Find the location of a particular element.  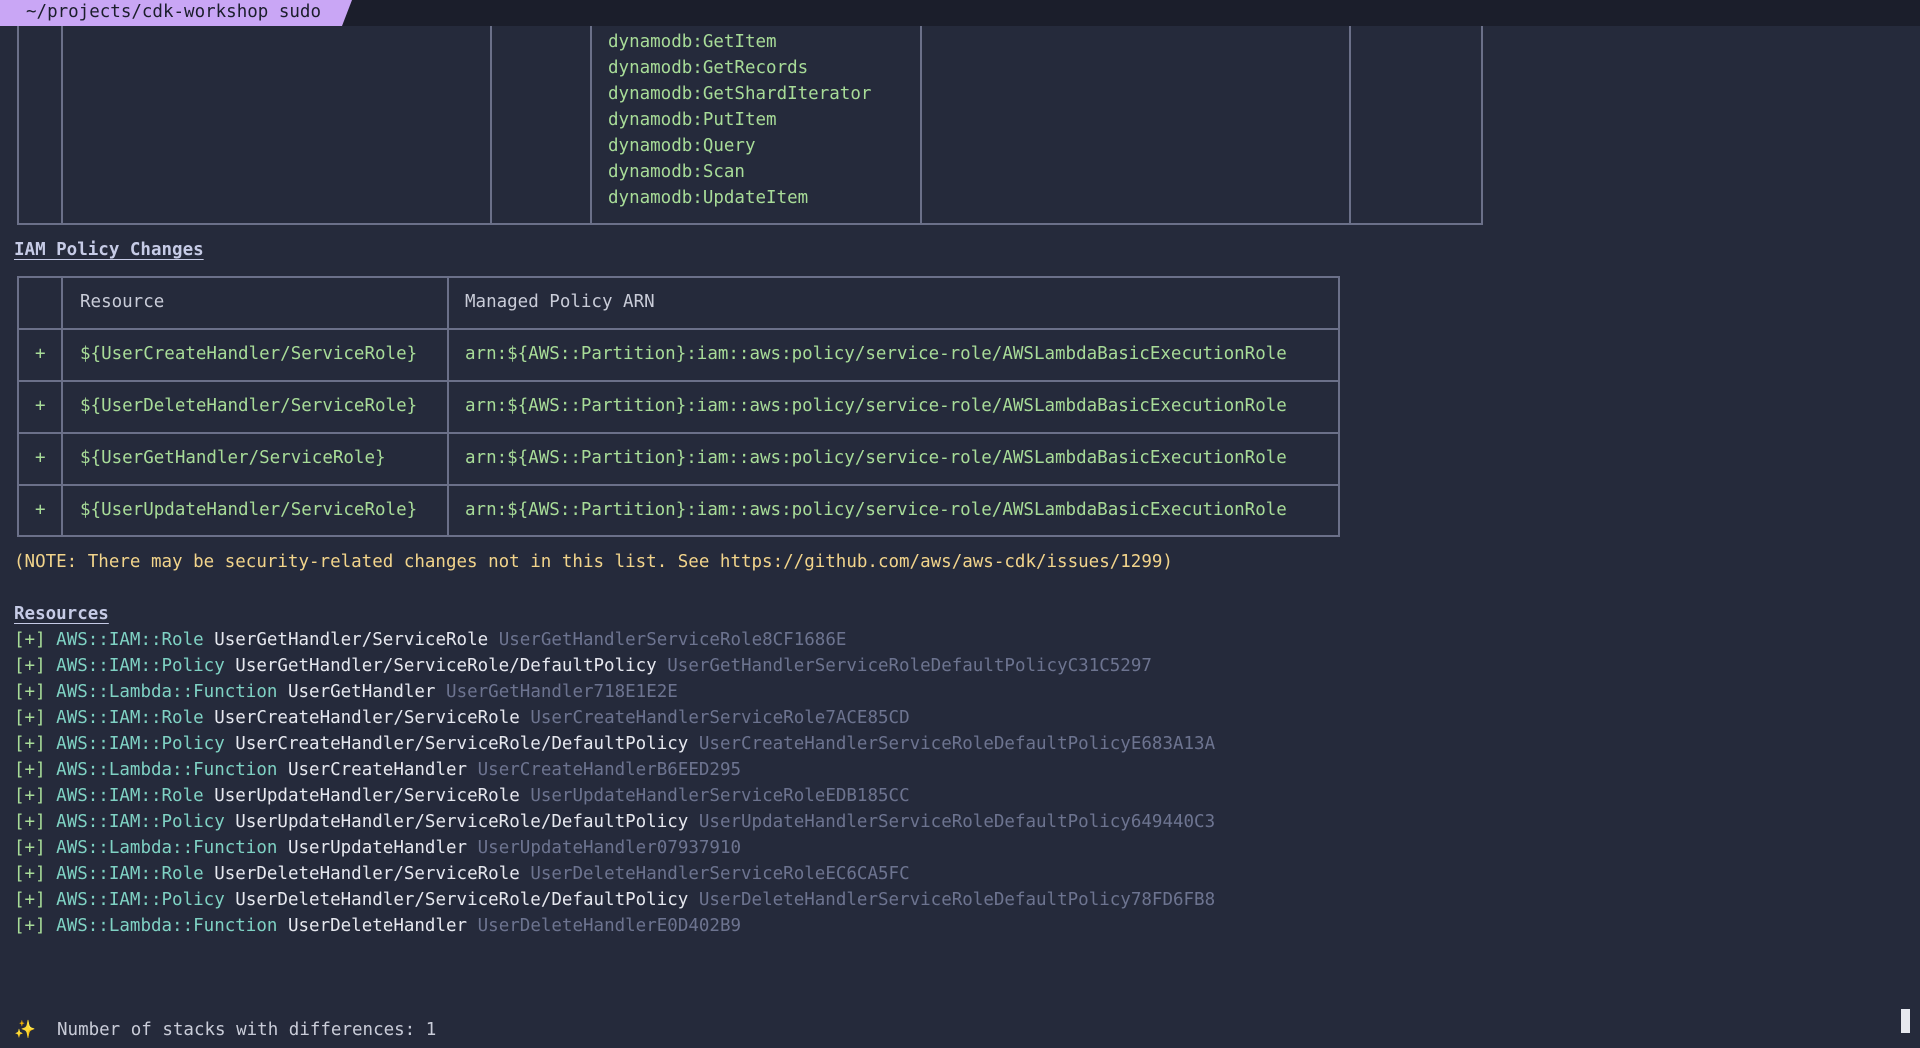

resource-path: UserUpdateHandler/ServiceRole is located at coordinates (367, 796).